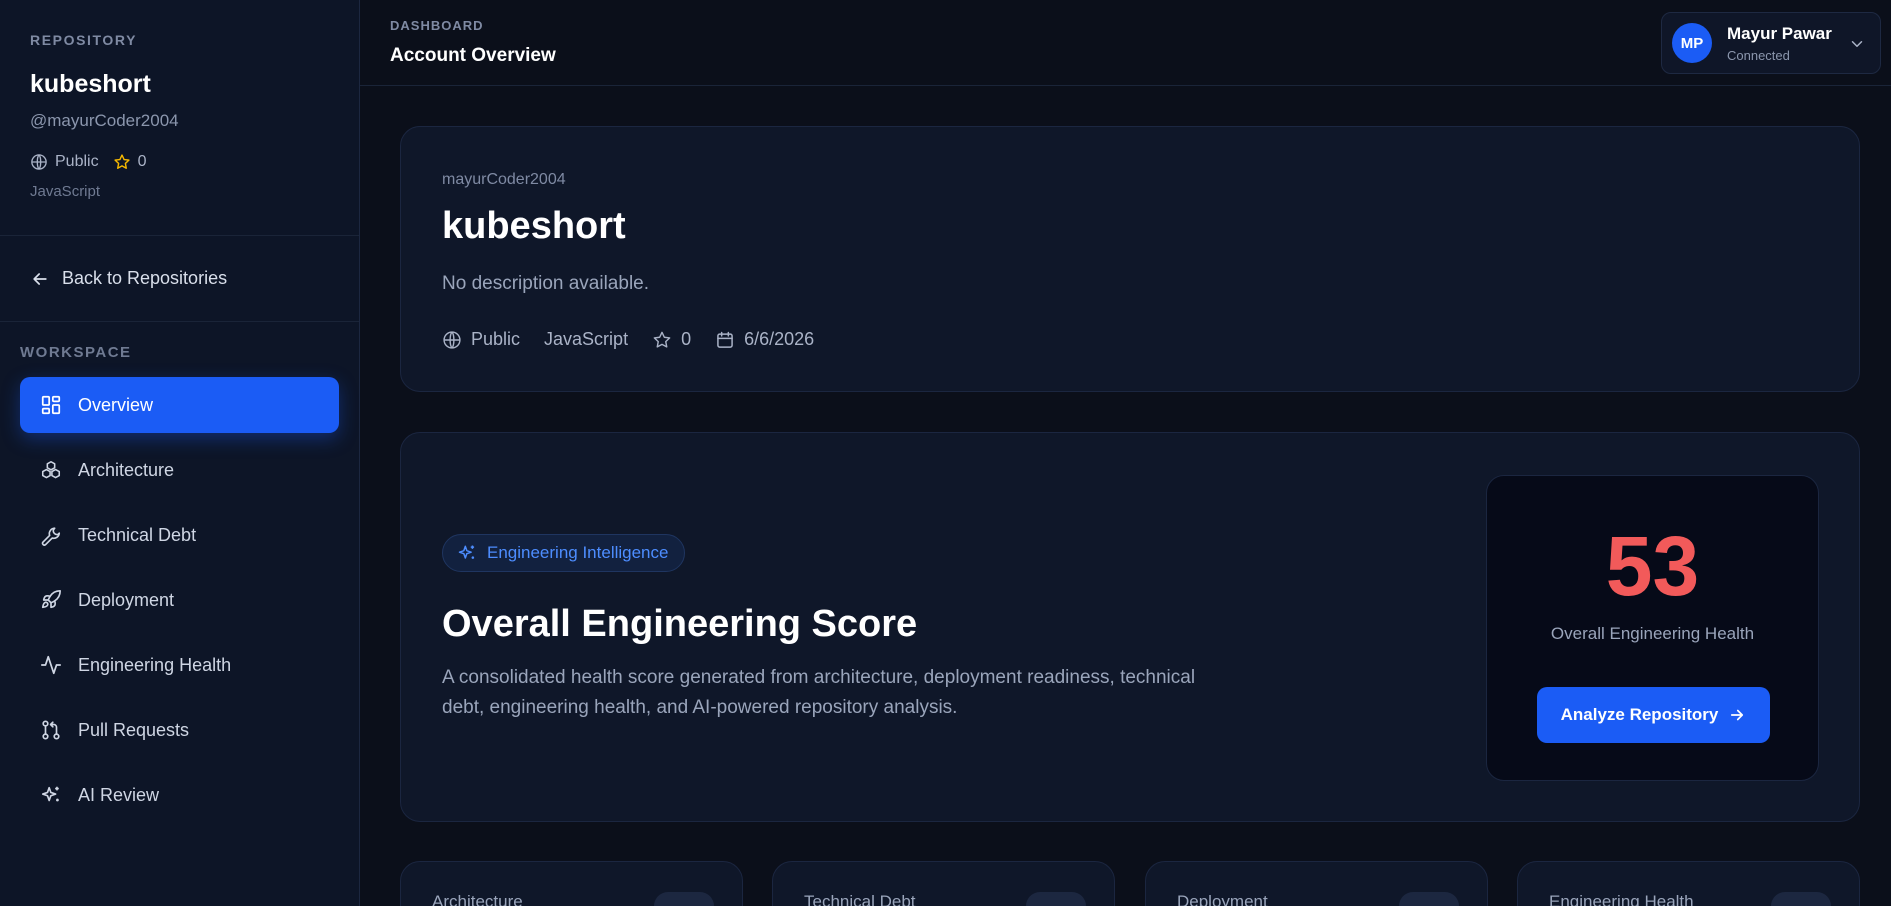 The width and height of the screenshot is (1891, 906). What do you see at coordinates (104, 120) in the screenshot?
I see `repo-owner-handle: @mayurCoder2004` at bounding box center [104, 120].